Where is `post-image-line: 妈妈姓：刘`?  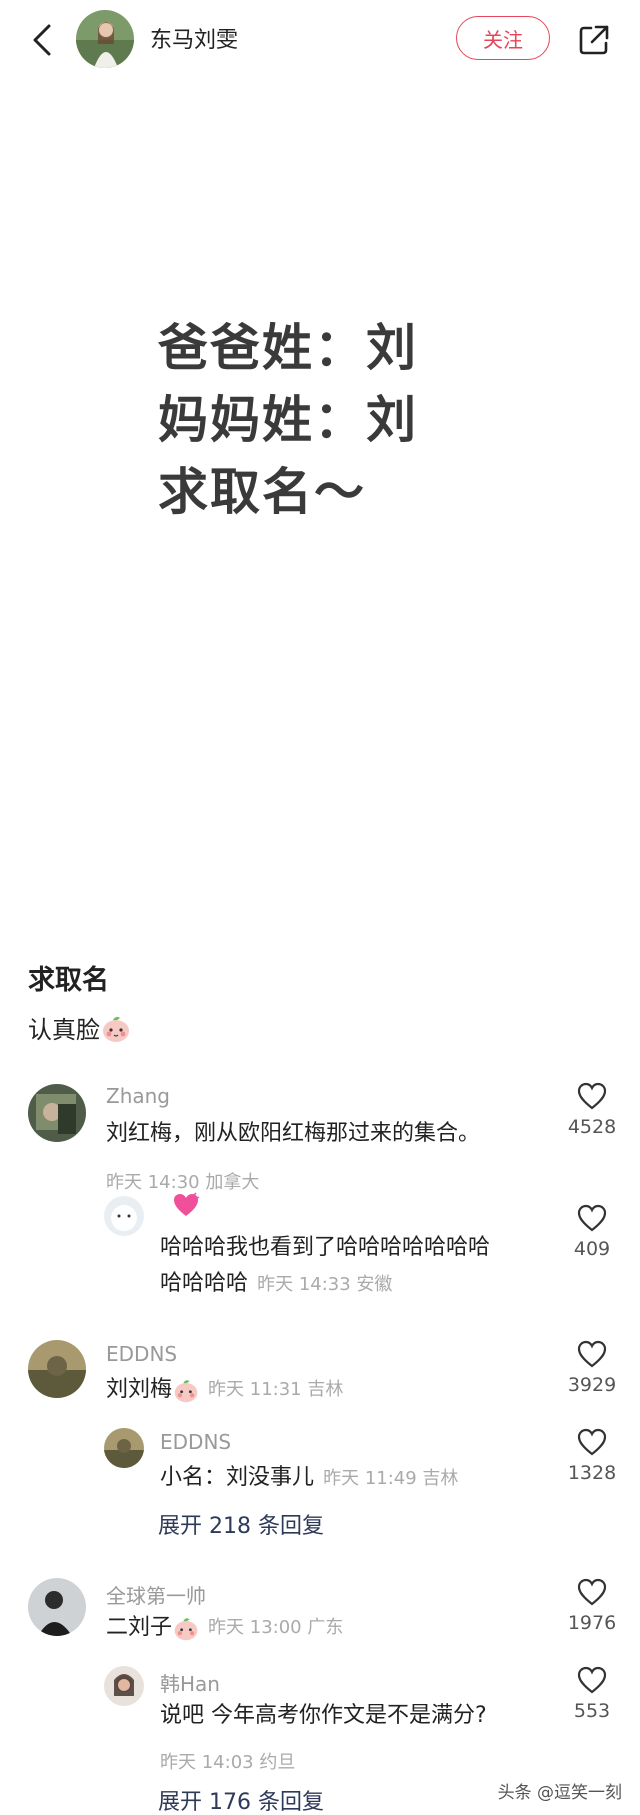 post-image-line: 妈妈姓：刘 is located at coordinates (288, 420).